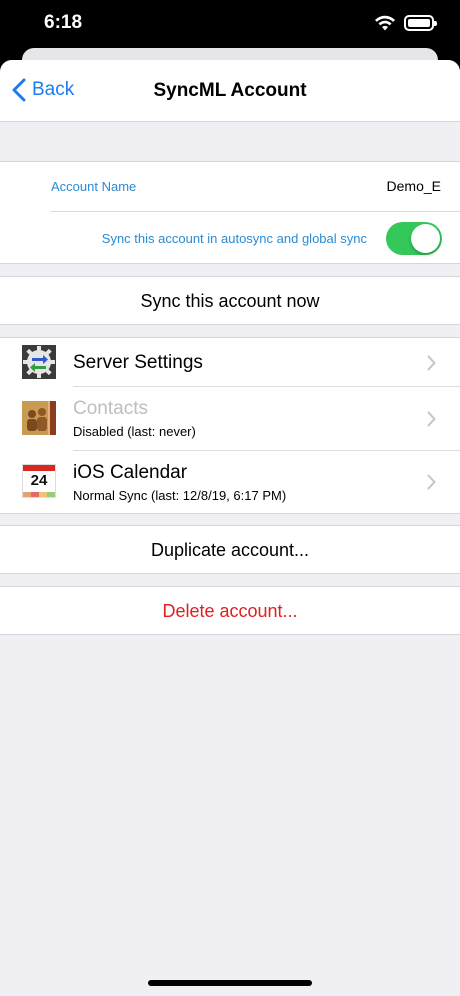  I want to click on contacts-row: Contacts Disabled (last: never), so click(230, 419).